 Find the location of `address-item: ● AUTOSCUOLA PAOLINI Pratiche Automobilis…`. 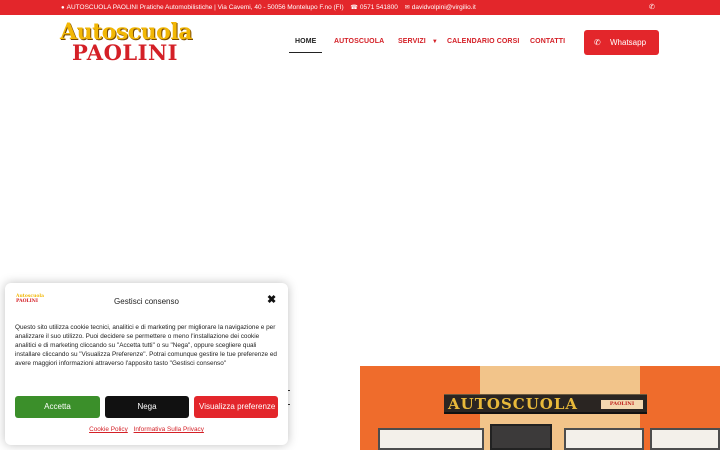

address-item: ● AUTOSCUOLA PAOLINI Pratiche Automobilis… is located at coordinates (202, 8).